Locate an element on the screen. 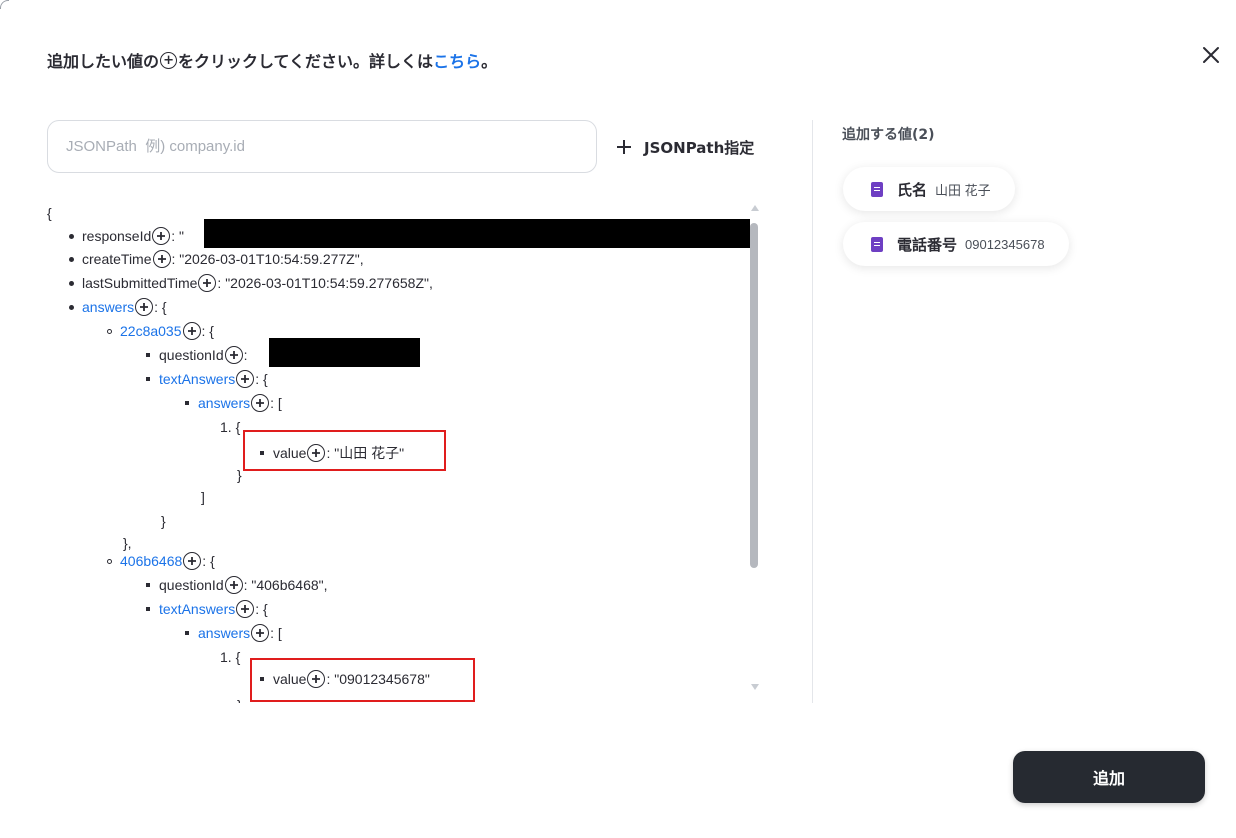  highlight-name-value is located at coordinates (344, 450).